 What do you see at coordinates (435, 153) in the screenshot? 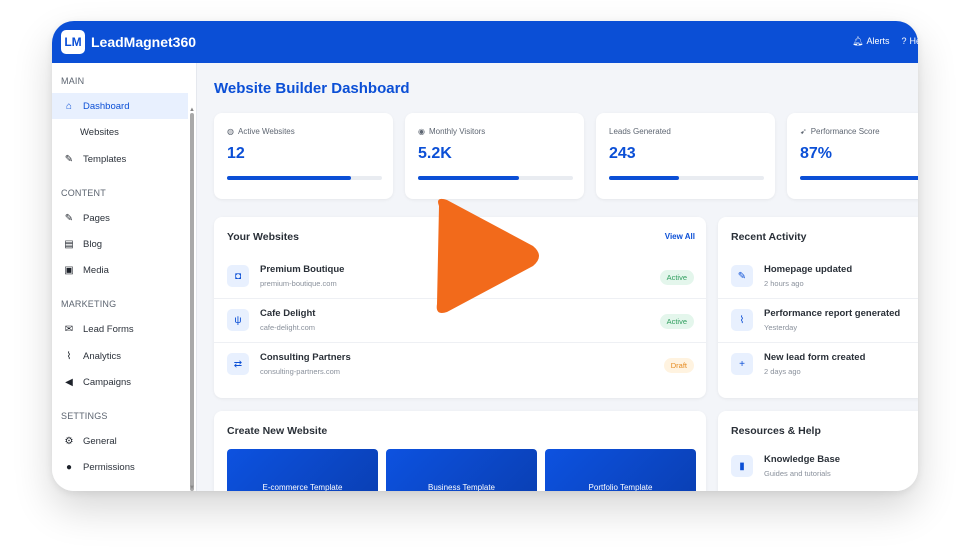
I see `stat-value: 5.2K` at bounding box center [435, 153].